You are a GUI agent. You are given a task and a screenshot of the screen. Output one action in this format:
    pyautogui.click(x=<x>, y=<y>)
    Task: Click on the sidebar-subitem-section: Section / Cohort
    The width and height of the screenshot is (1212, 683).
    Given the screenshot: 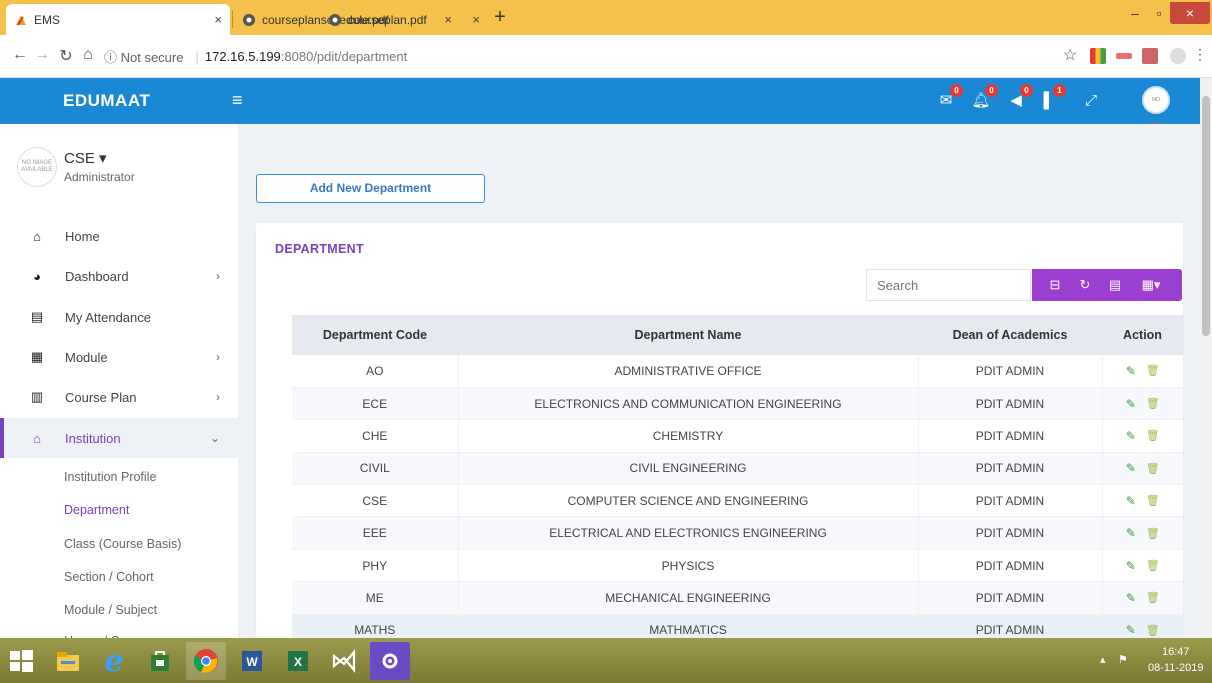 What is the action you would take?
    pyautogui.click(x=109, y=577)
    